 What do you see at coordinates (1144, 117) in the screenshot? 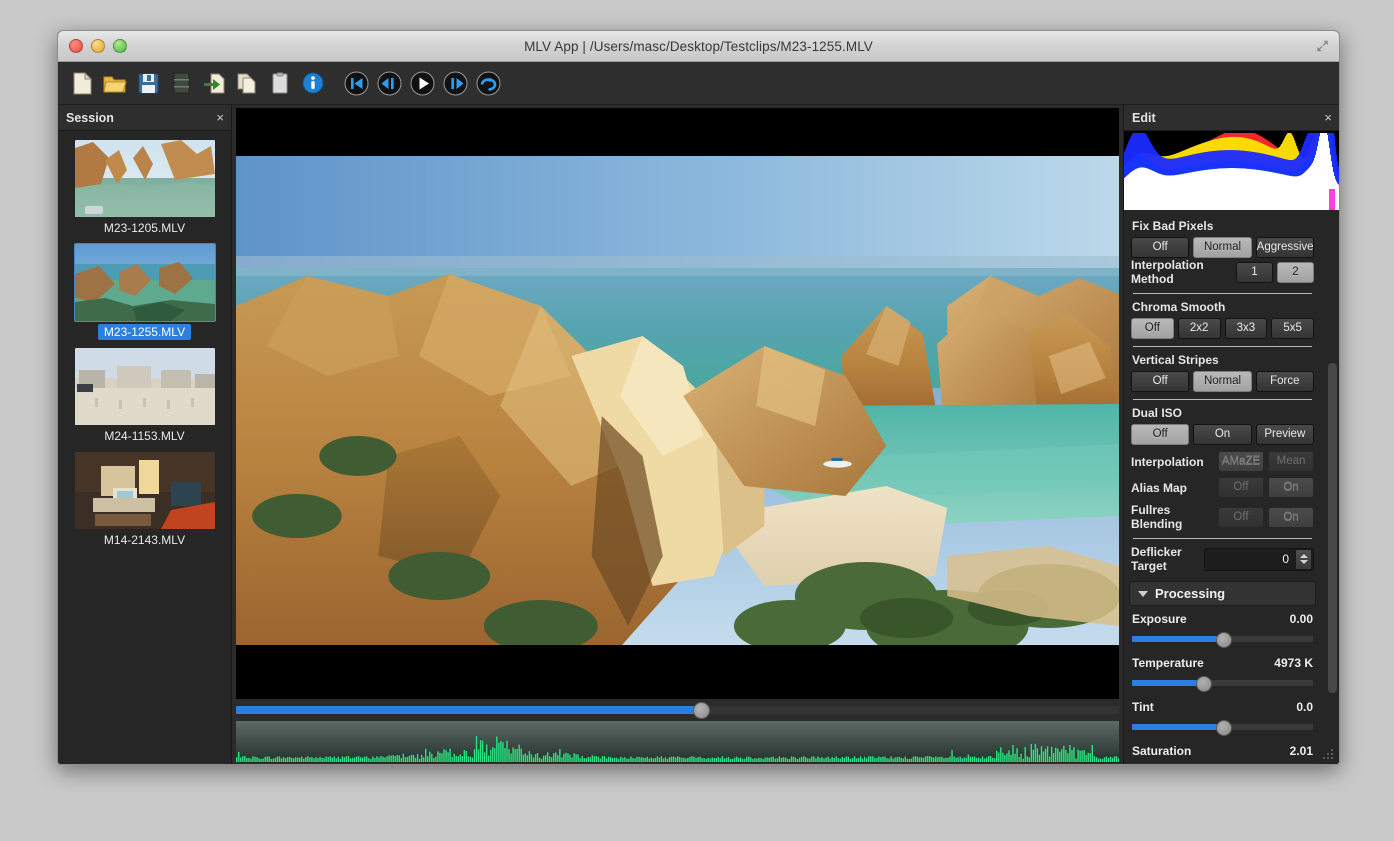
I see `edit-panel-title: Edit` at bounding box center [1144, 117].